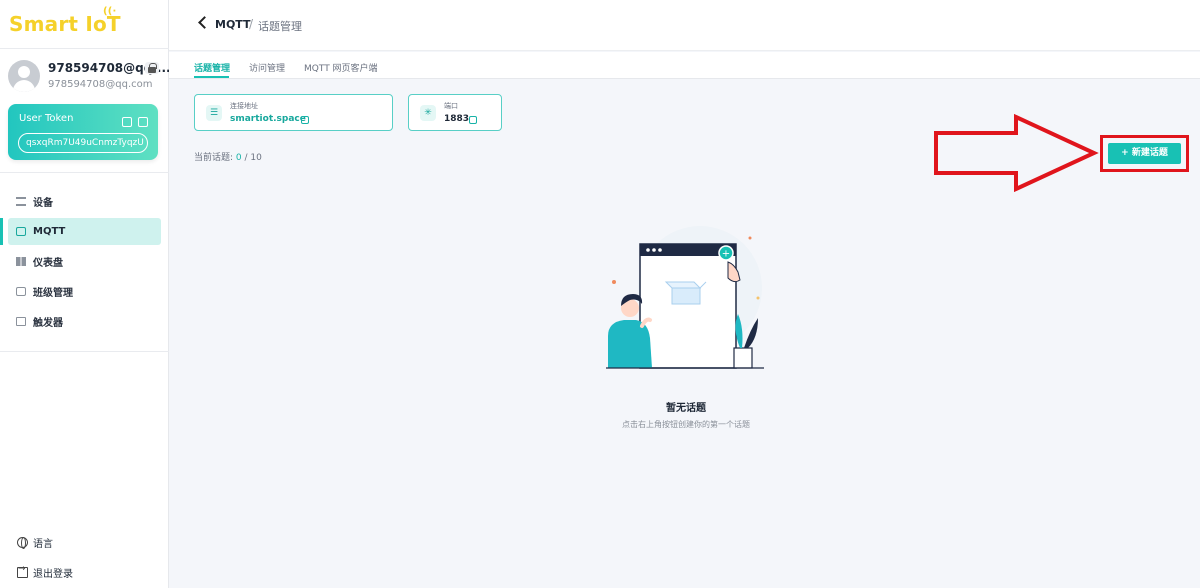 The height and width of the screenshot is (588, 1200). Describe the element at coordinates (455, 112) in the screenshot. I see `port-card: ✳ 端口 1883` at that location.